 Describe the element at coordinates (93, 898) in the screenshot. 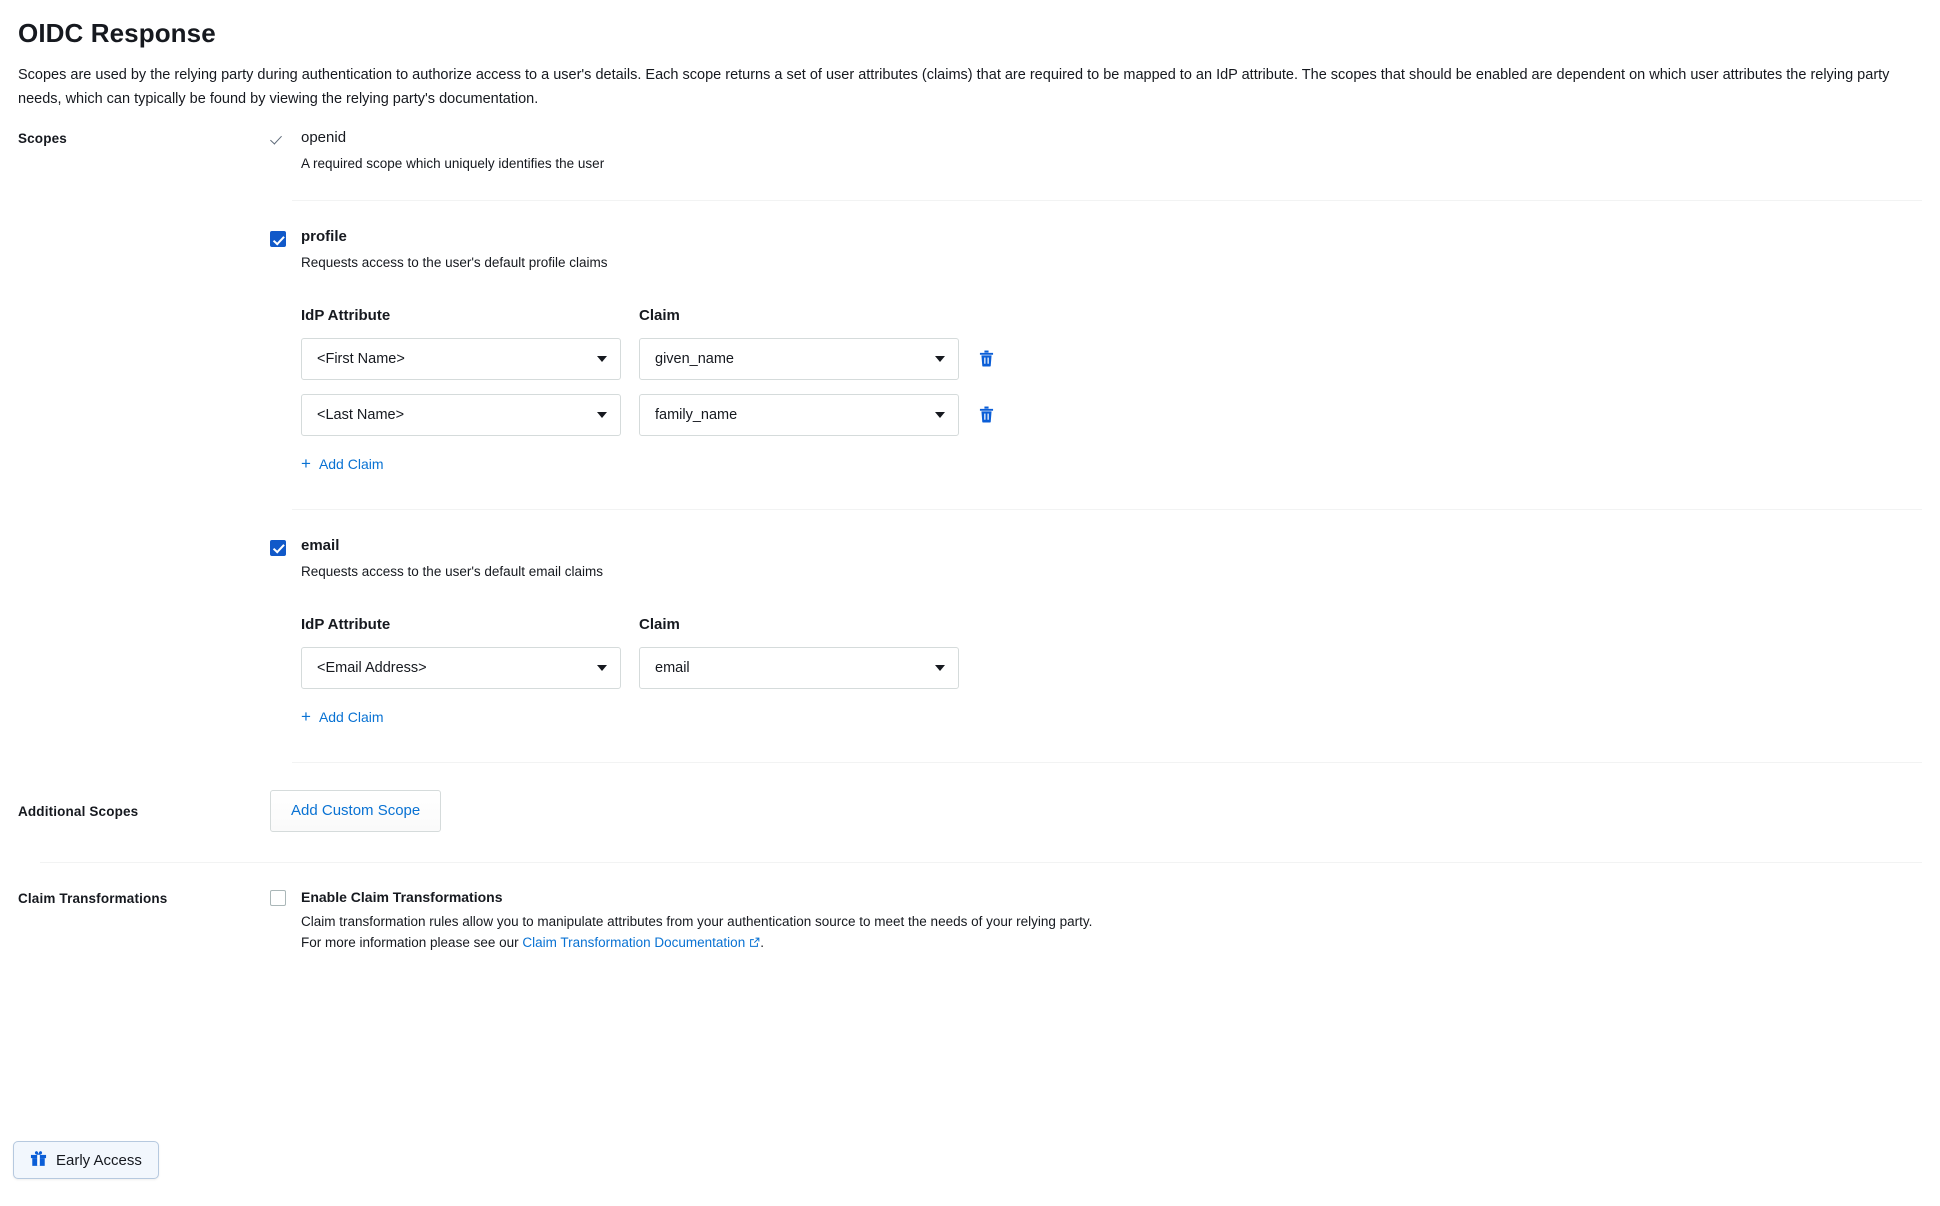

I see `claim-transformations-label: Claim Transformations` at that location.